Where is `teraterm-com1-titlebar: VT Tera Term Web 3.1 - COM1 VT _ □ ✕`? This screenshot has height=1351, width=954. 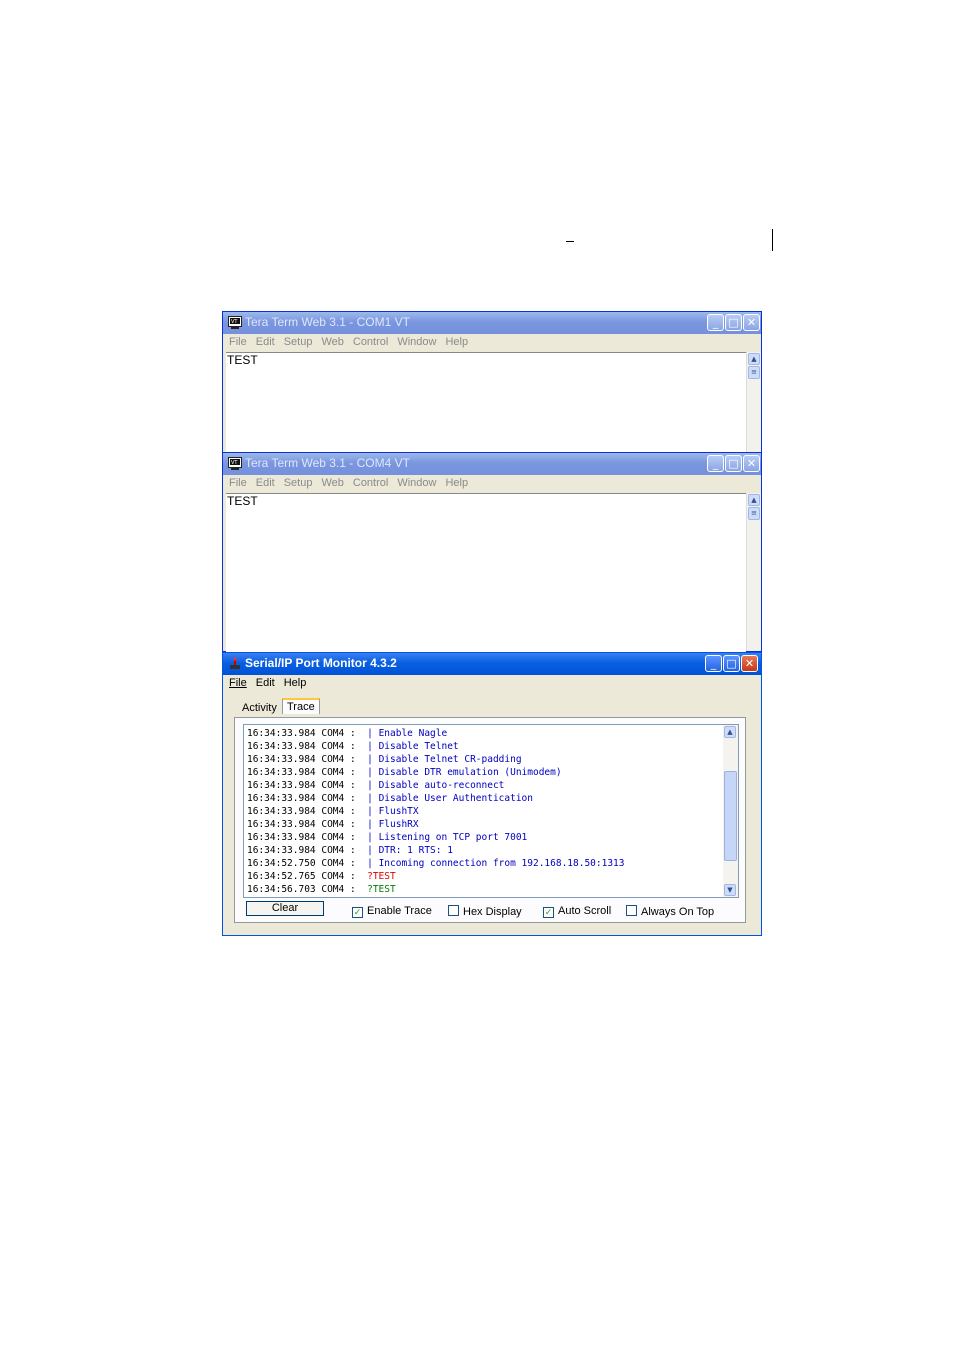 teraterm-com1-titlebar: VT Tera Term Web 3.1 - COM1 VT _ □ ✕ is located at coordinates (492, 323).